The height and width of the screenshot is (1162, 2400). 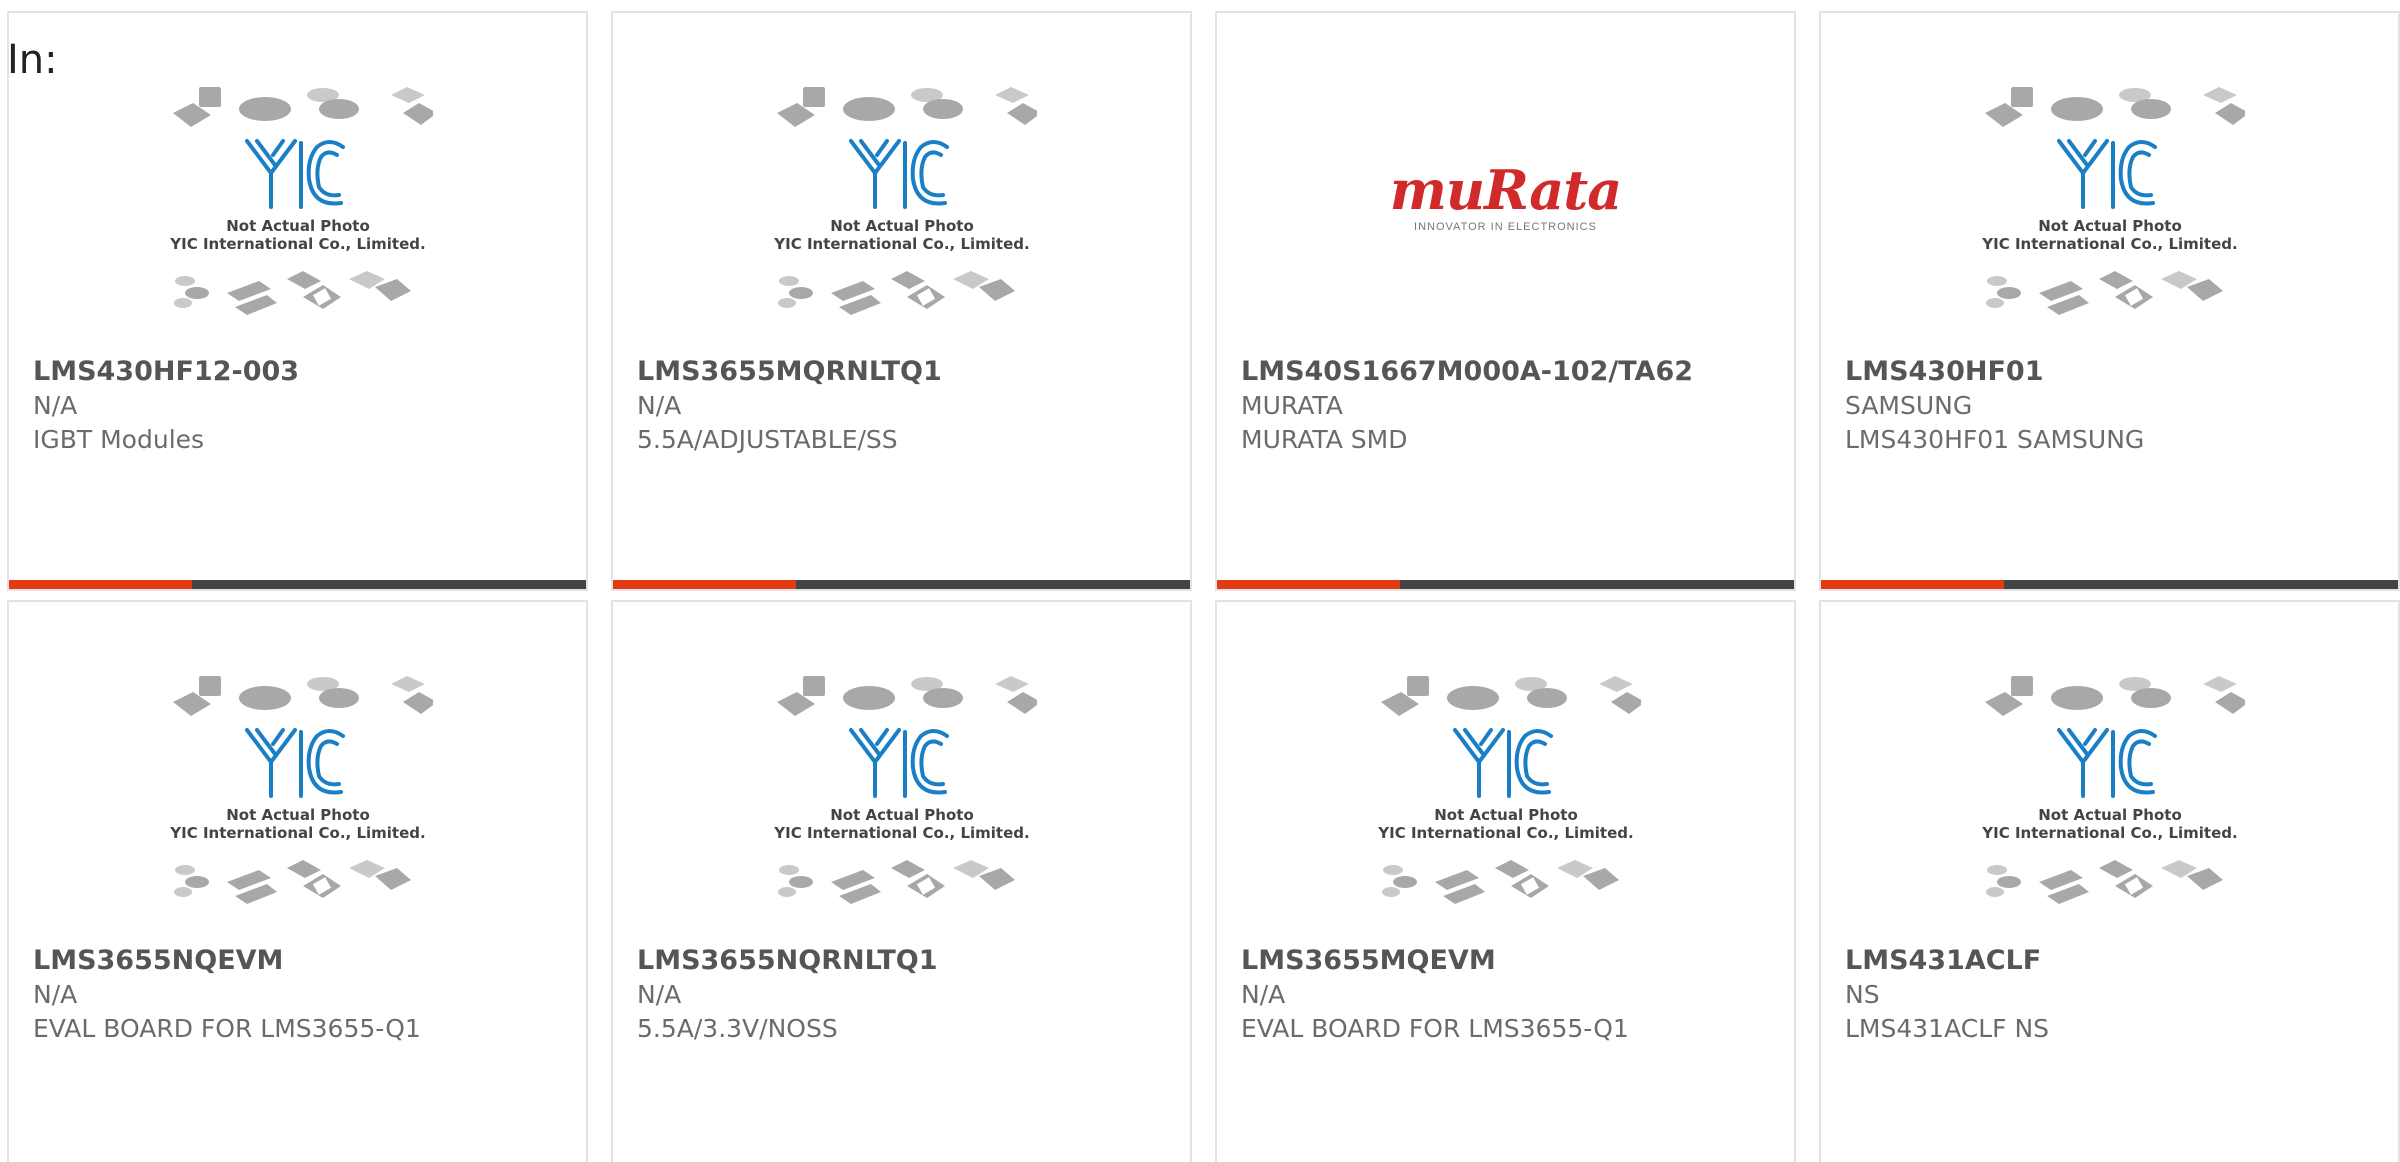 I want to click on part-number-link: LMS3655MQEVM, so click(x=1512, y=961).